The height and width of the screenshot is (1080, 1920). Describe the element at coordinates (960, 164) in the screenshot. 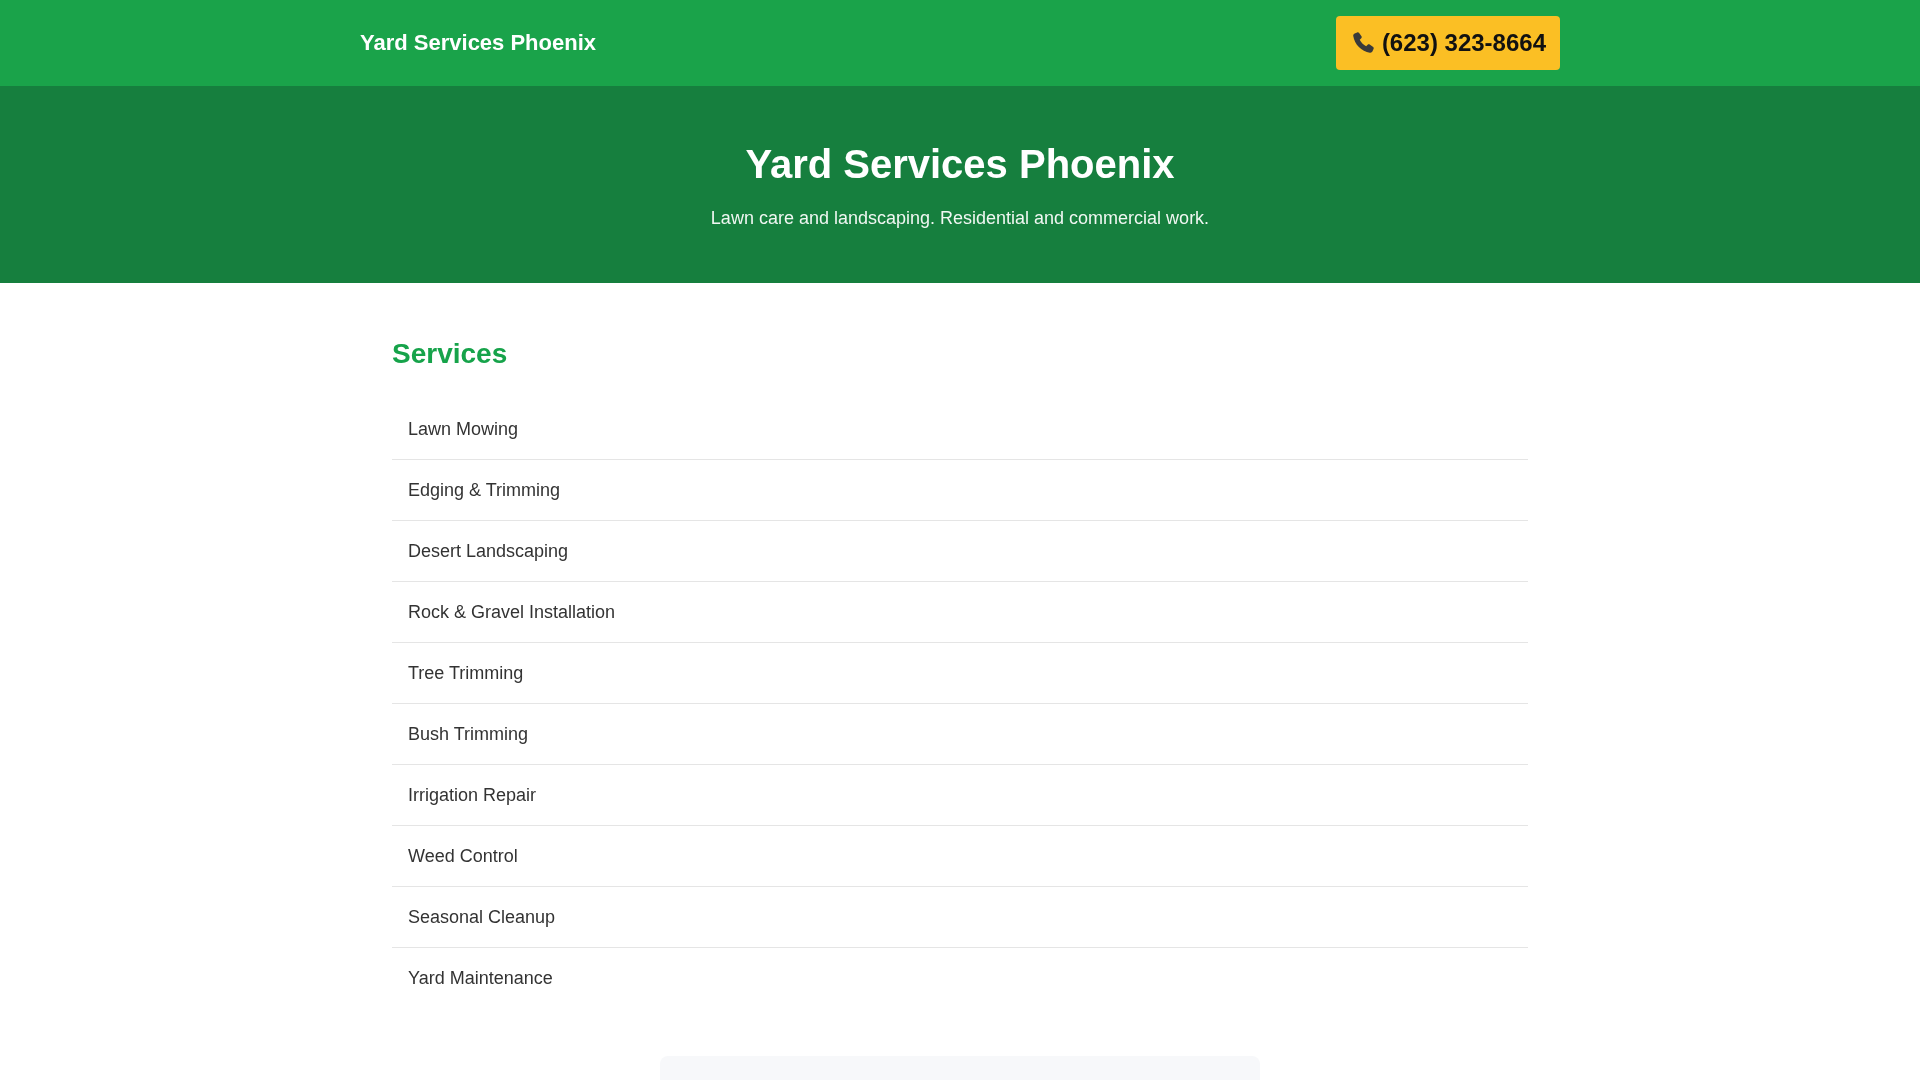

I see `hero-title: Yard Services Phoenix` at that location.